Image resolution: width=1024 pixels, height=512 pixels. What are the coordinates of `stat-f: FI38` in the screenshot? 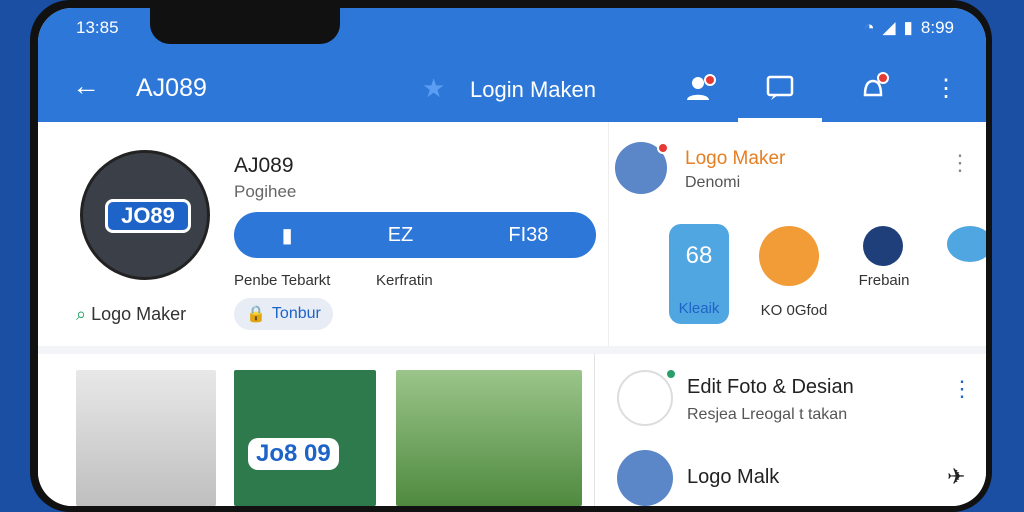 It's located at (528, 235).